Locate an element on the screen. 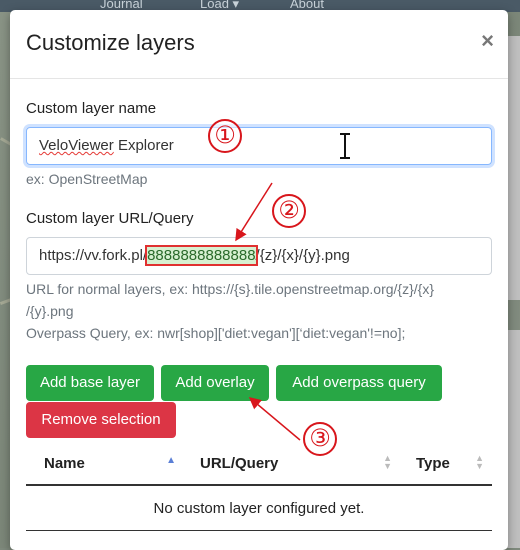  annotation-marker-2: ② is located at coordinates (289, 211).